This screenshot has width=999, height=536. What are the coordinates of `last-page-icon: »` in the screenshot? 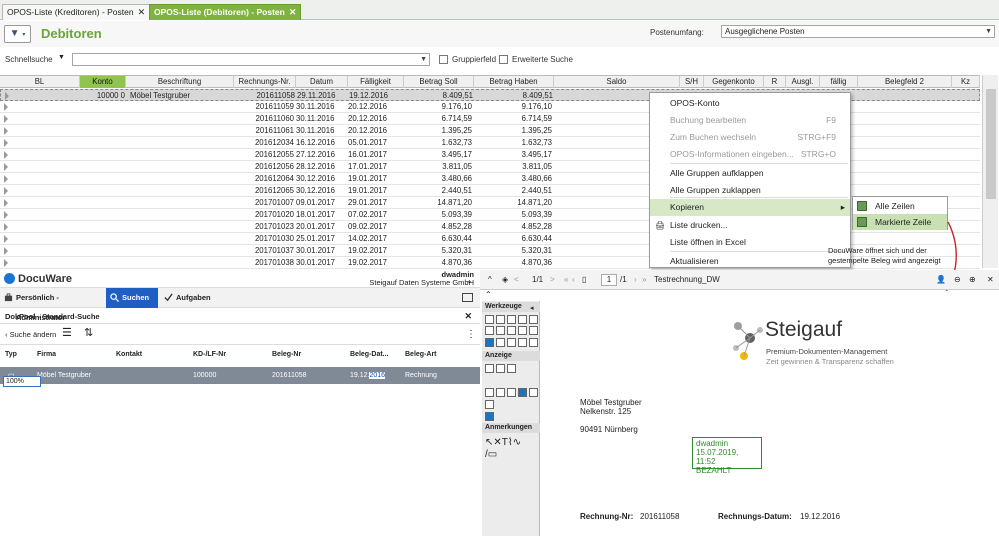 It's located at (644, 280).